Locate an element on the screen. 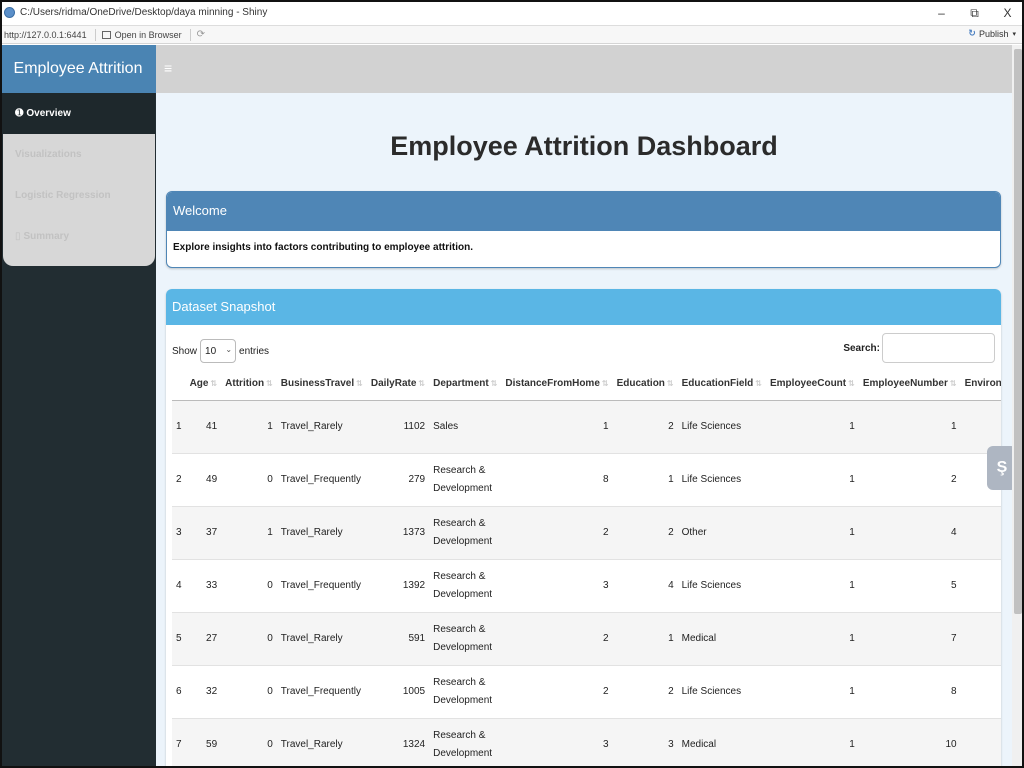 Image resolution: width=1024 pixels, height=768 pixels. table-cell: 7 is located at coordinates (179, 743).